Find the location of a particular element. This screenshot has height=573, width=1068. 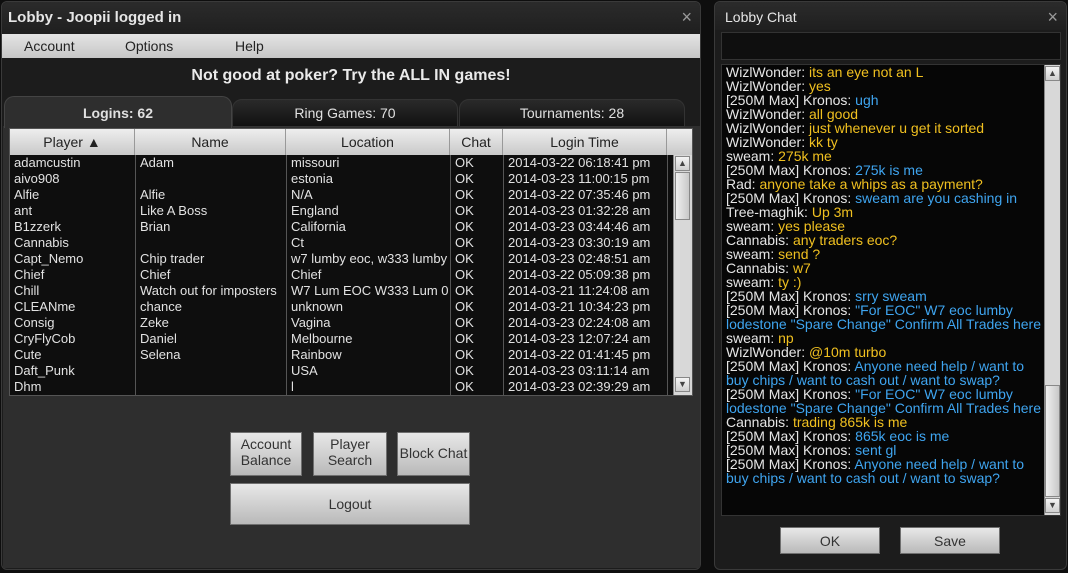

chat-titlebar: Lobby Chat × is located at coordinates (890, 16).